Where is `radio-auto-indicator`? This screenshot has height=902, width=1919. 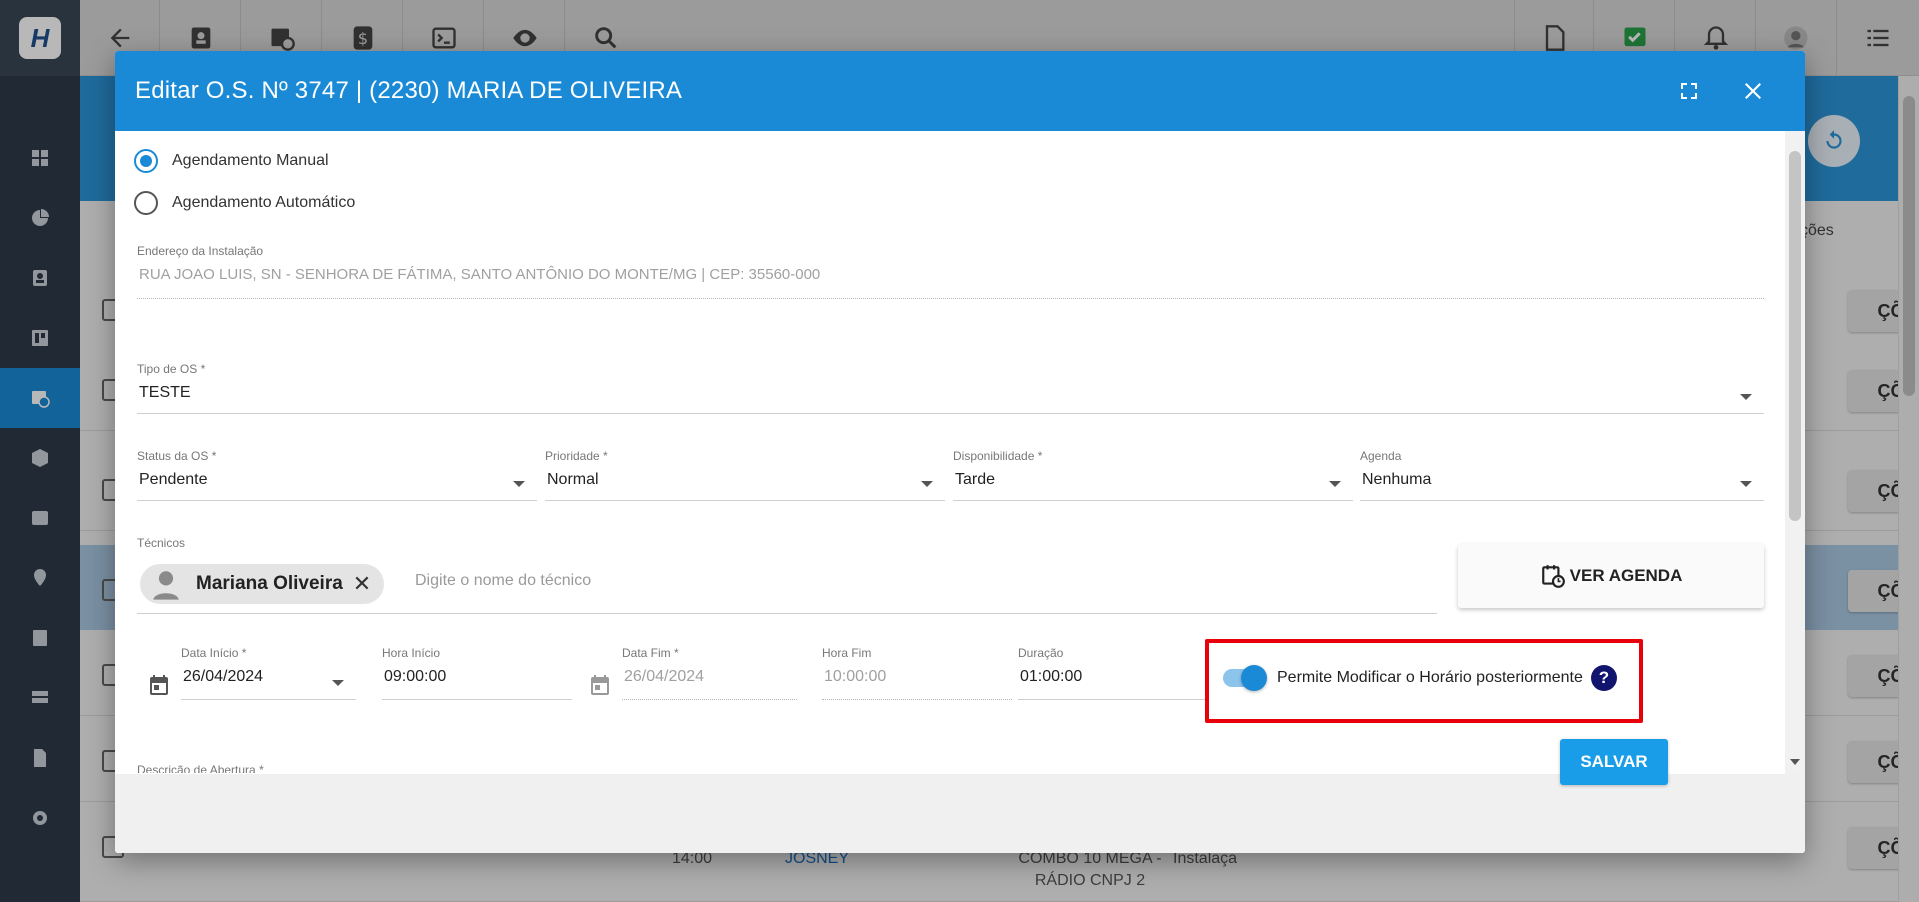 radio-auto-indicator is located at coordinates (146, 203).